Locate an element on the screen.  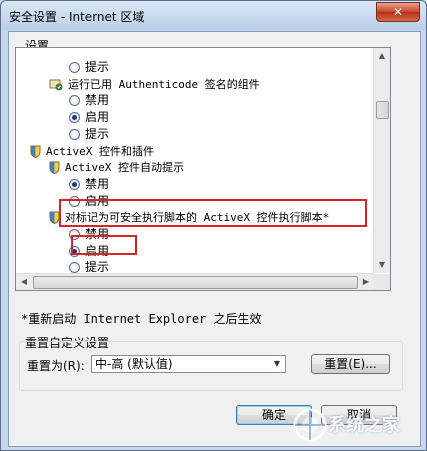
highlight-box-setting is located at coordinates (213, 213).